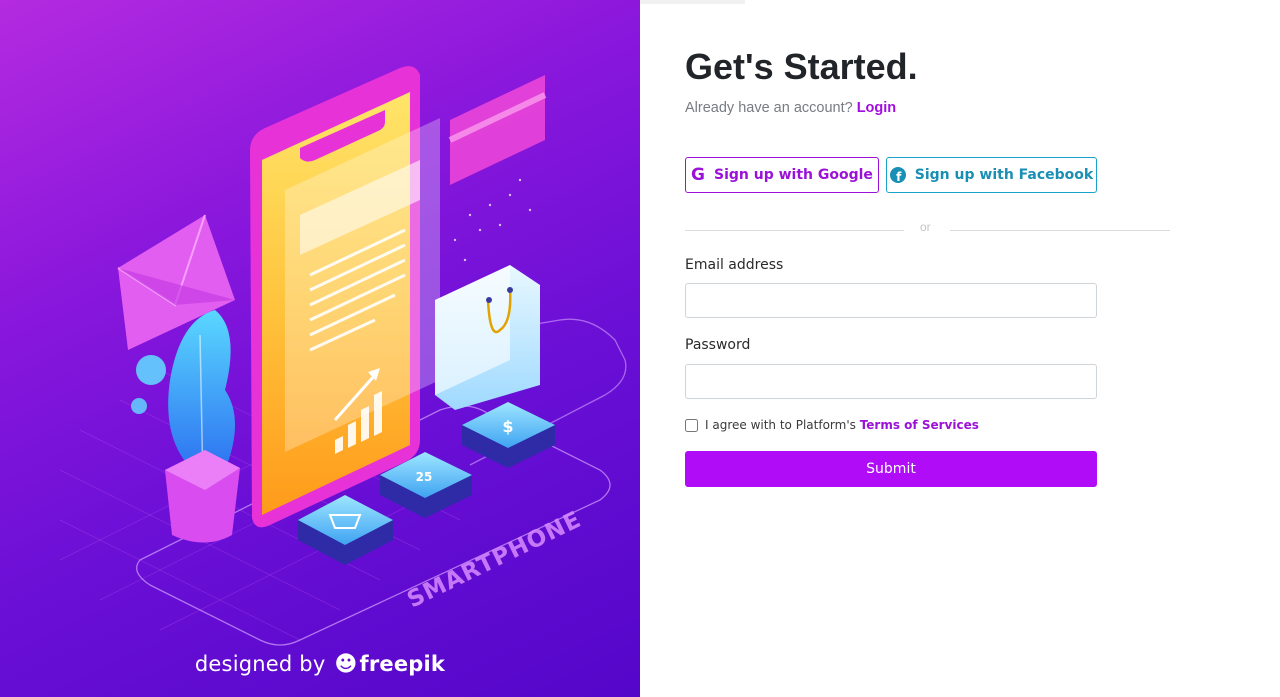 This screenshot has width=1280, height=697. Describe the element at coordinates (897, 175) in the screenshot. I see `facebook-icon: f` at that location.